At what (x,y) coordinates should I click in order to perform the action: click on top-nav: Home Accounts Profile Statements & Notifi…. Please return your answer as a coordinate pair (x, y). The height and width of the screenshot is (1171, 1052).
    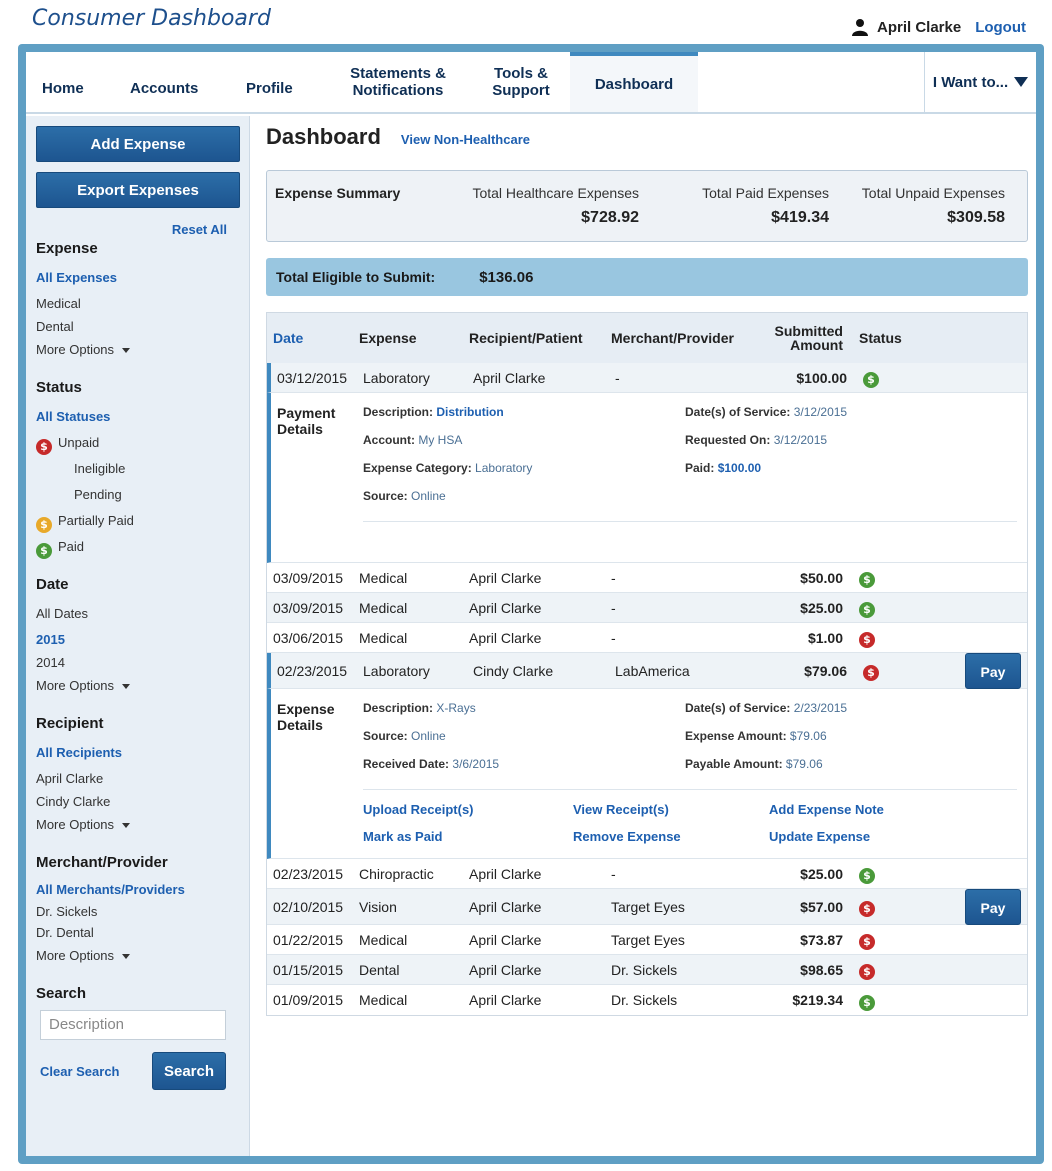
    Looking at the image, I should click on (531, 83).